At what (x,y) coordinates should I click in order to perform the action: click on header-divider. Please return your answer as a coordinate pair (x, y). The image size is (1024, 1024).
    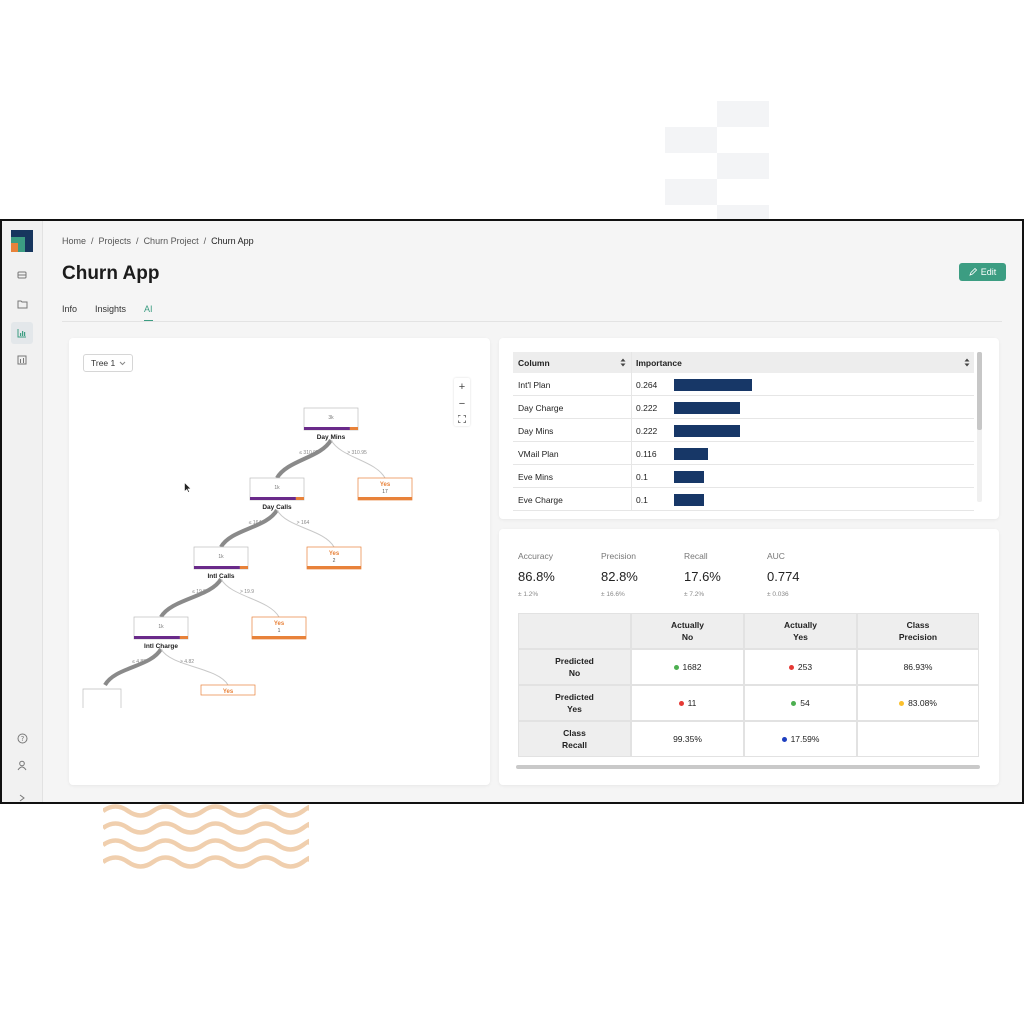
    Looking at the image, I should click on (631, 362).